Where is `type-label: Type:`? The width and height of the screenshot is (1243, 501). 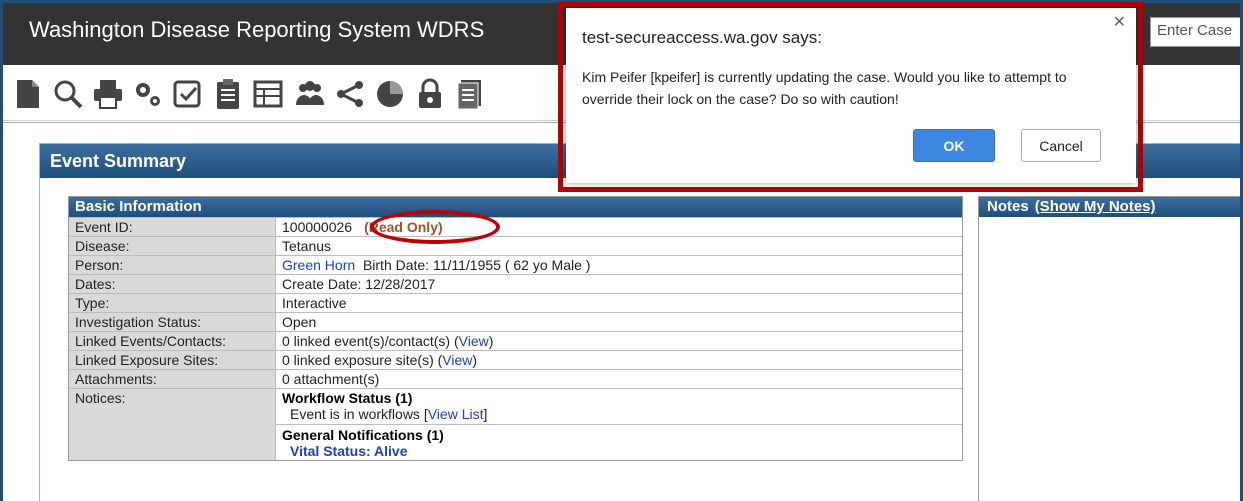
type-label: Type: is located at coordinates (172, 303).